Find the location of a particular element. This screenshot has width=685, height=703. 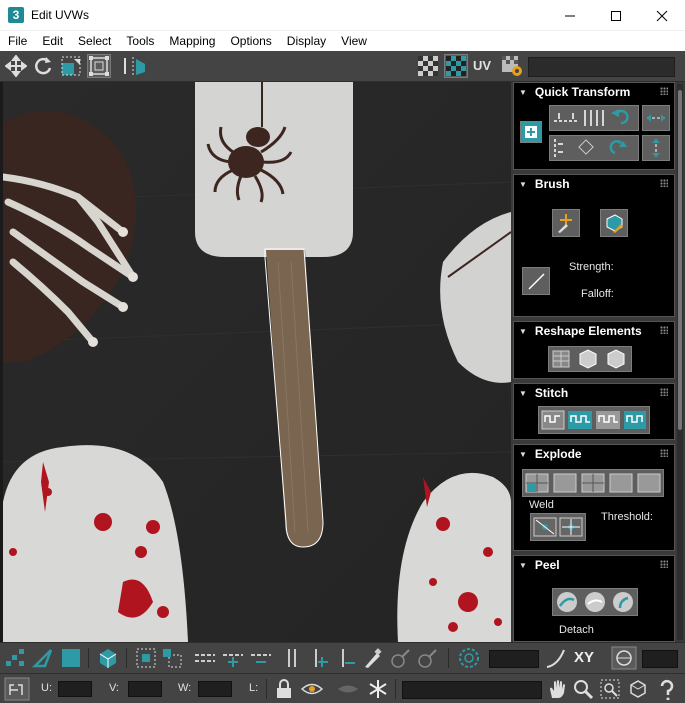

texture-dropdown is located at coordinates (601, 67).